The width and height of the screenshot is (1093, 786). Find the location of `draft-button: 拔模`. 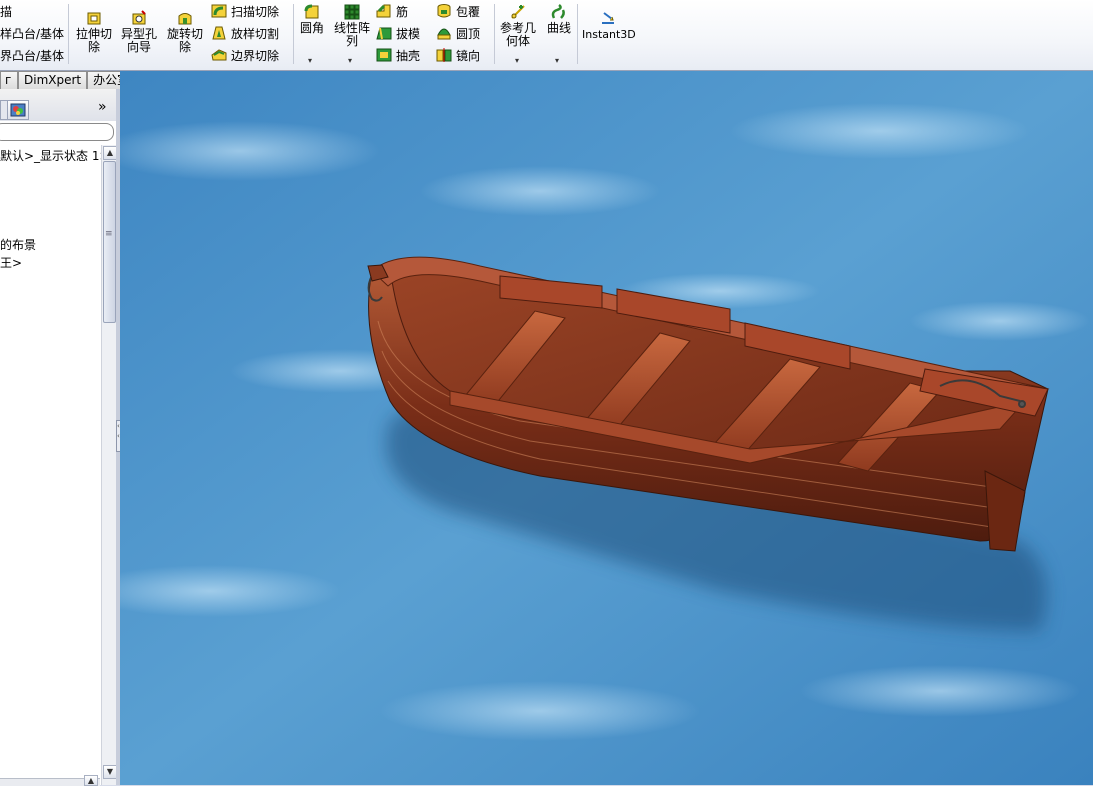

draft-button: 拔模 is located at coordinates (398, 33).